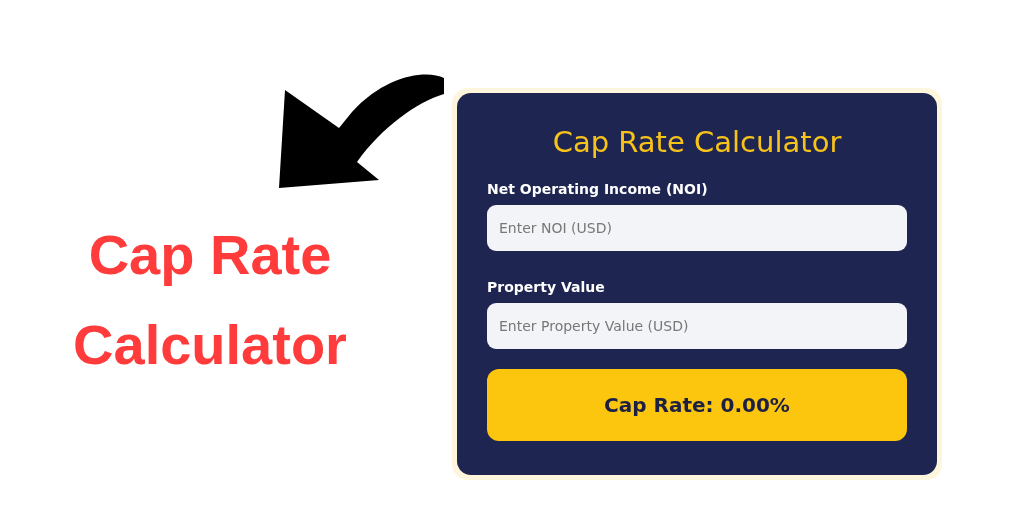 This screenshot has width=1024, height=512. Describe the element at coordinates (697, 142) in the screenshot. I see `calculator-title: Cap Rate Calculator` at that location.